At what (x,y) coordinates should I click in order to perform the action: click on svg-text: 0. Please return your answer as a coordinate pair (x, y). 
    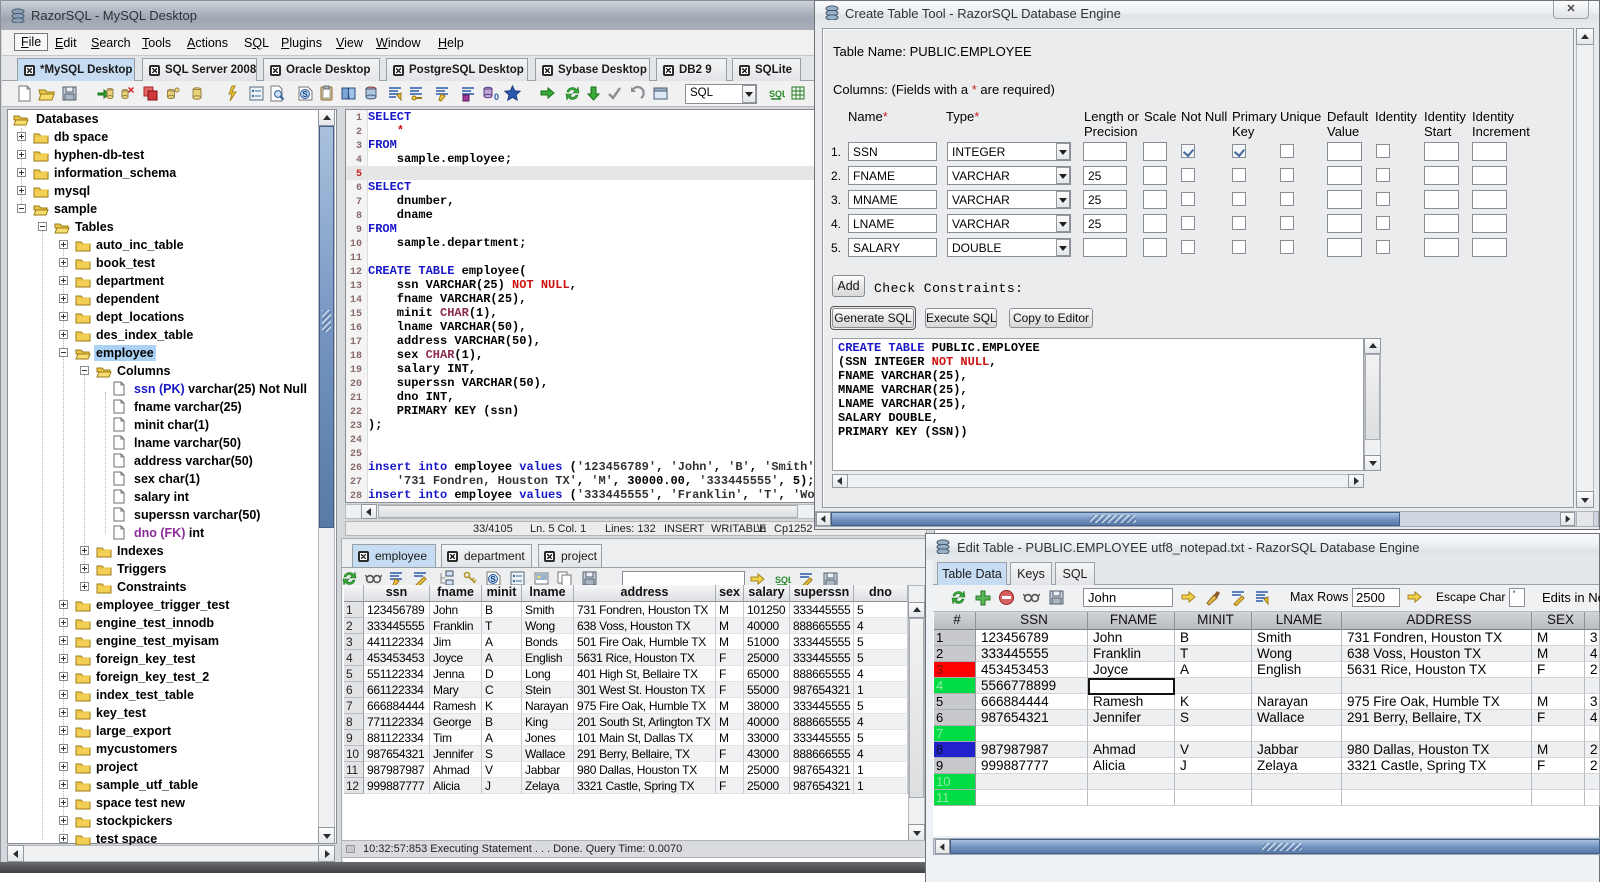
    Looking at the image, I should click on (496, 97).